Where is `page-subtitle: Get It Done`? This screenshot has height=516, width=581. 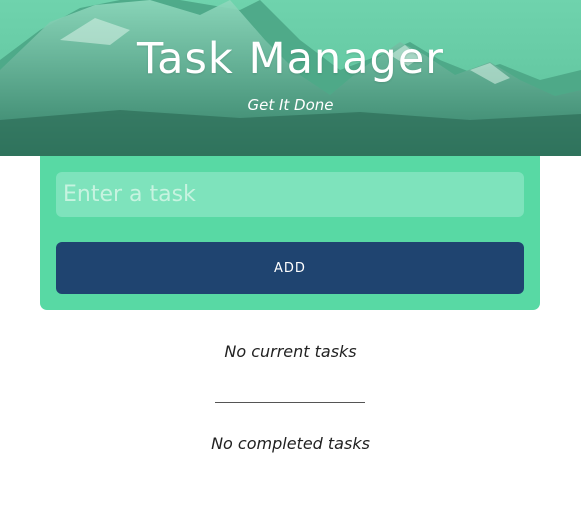 page-subtitle: Get It Done is located at coordinates (290, 105).